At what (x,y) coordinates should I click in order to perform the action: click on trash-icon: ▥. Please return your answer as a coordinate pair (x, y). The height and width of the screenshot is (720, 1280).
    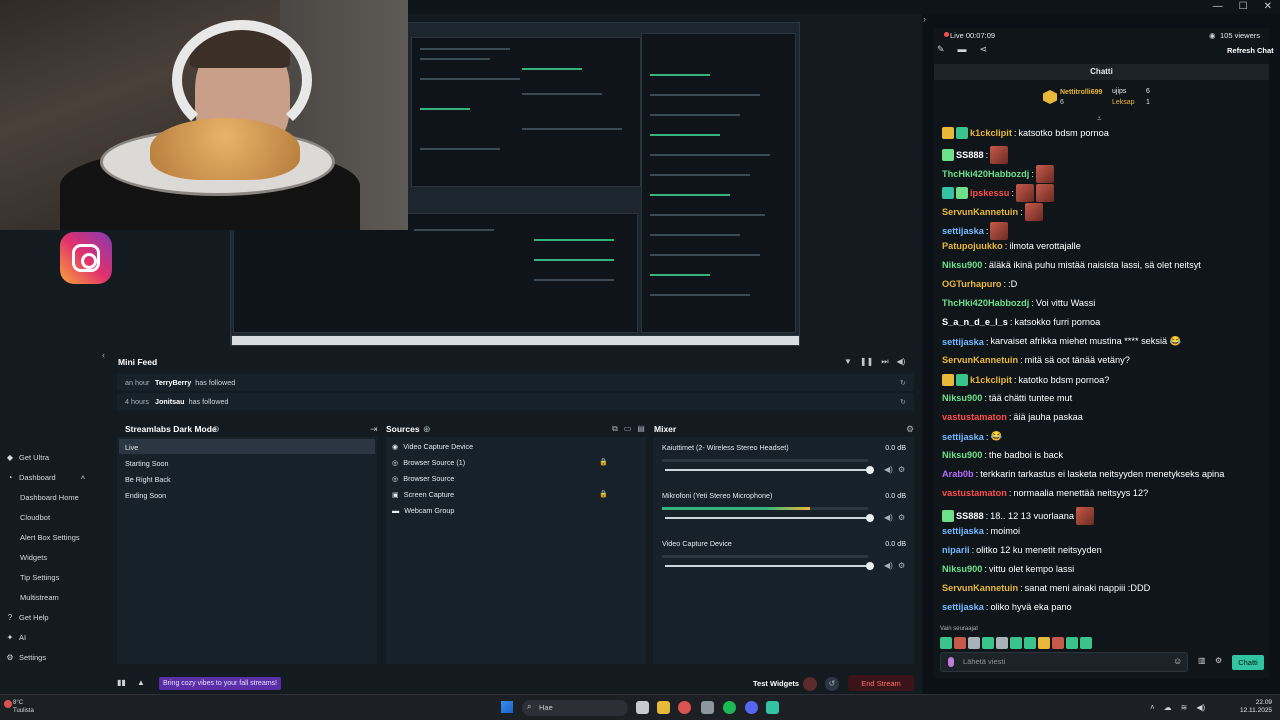
    Looking at the image, I should click on (1202, 660).